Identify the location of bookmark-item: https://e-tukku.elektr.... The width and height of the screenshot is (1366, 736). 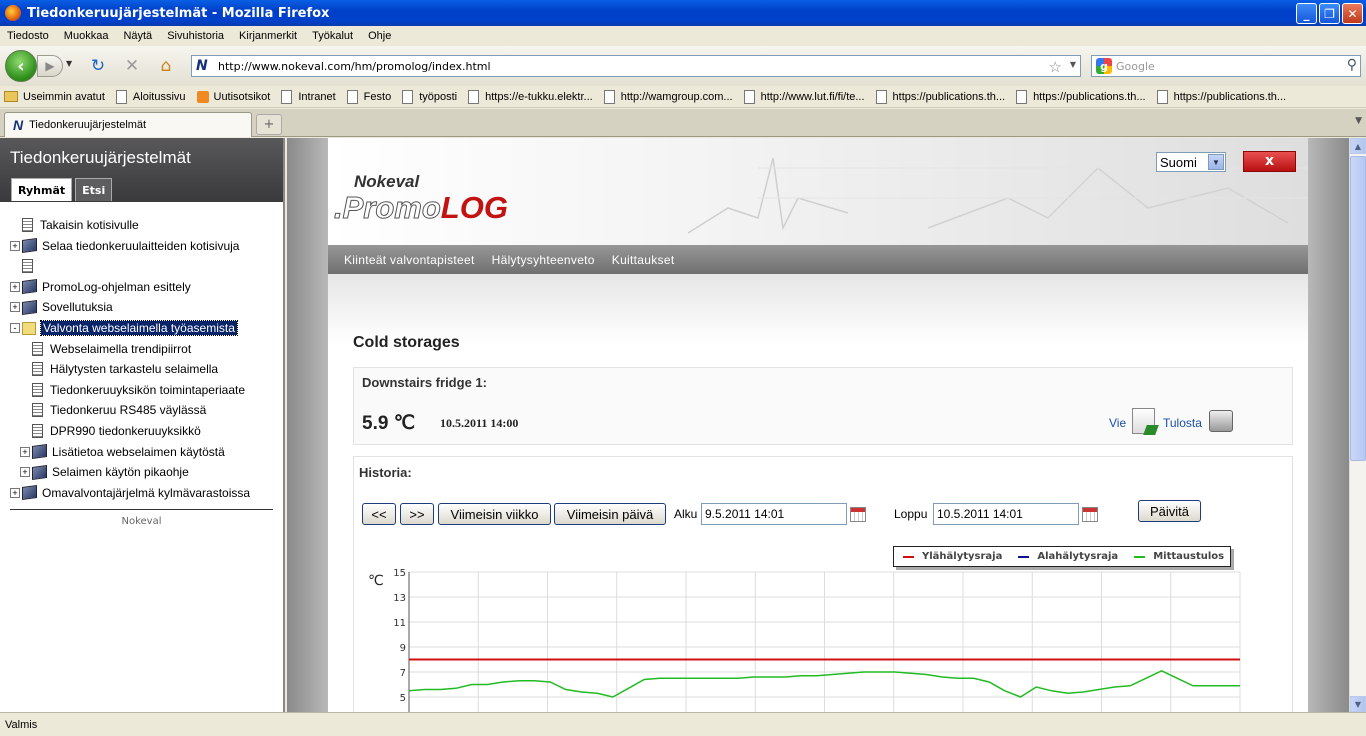
(530, 96).